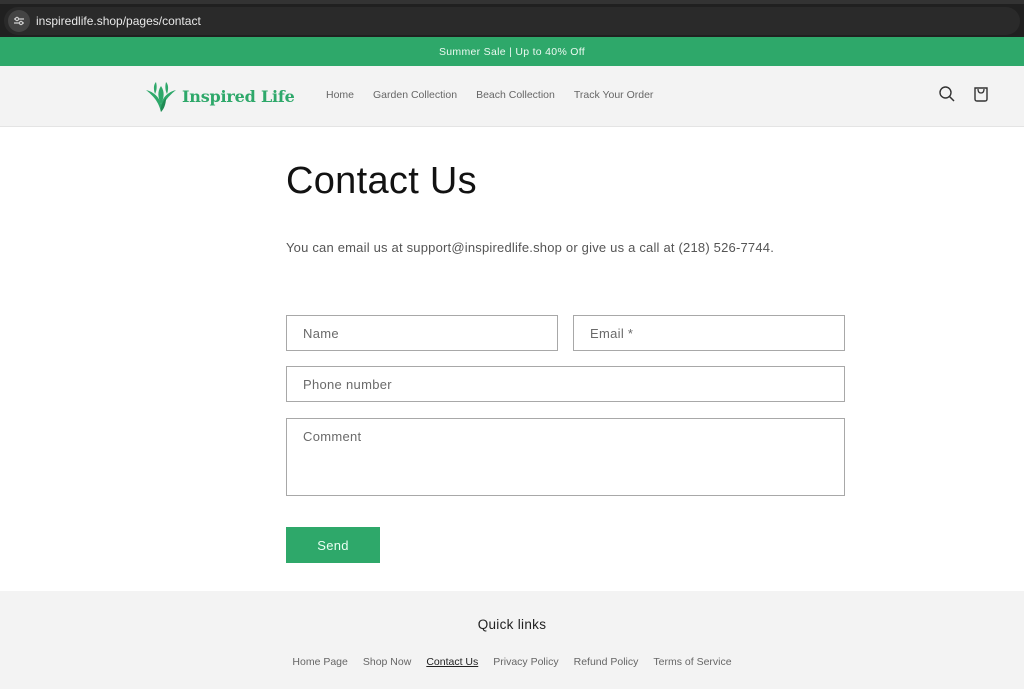 The image size is (1024, 689). Describe the element at coordinates (387, 662) in the screenshot. I see `footer-link-shop-now: Shop Now` at that location.